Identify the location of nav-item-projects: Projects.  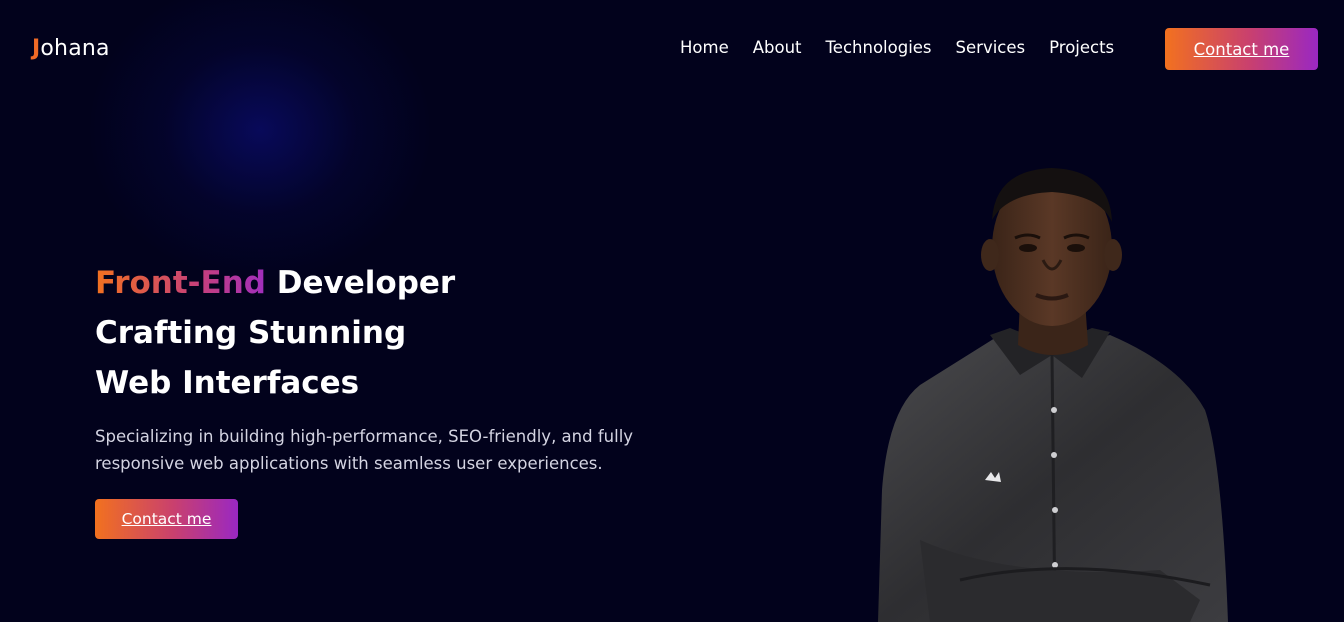
(1081, 47).